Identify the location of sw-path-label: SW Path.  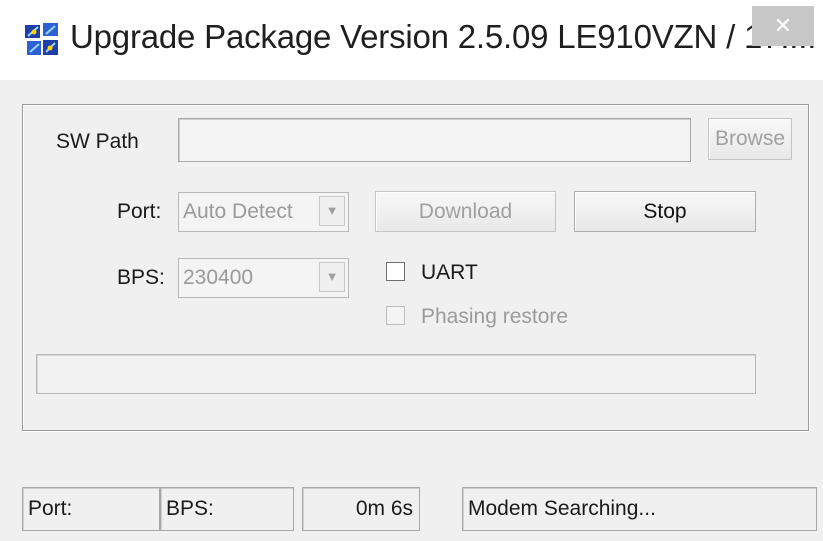
(97, 141).